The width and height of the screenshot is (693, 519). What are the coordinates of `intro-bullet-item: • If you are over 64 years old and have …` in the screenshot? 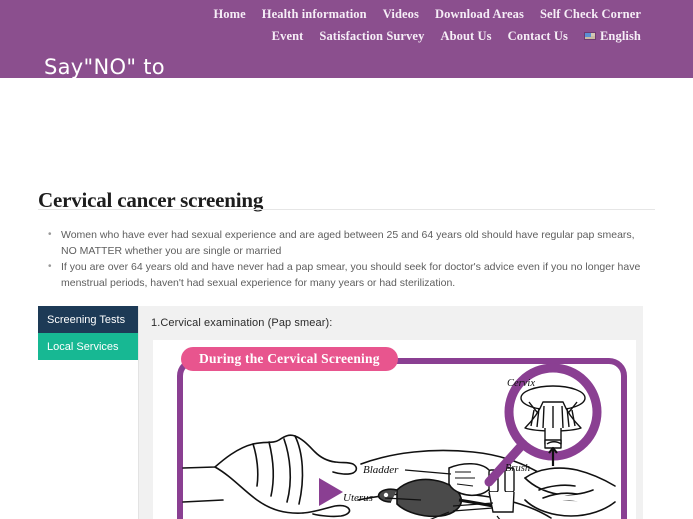 It's located at (347, 275).